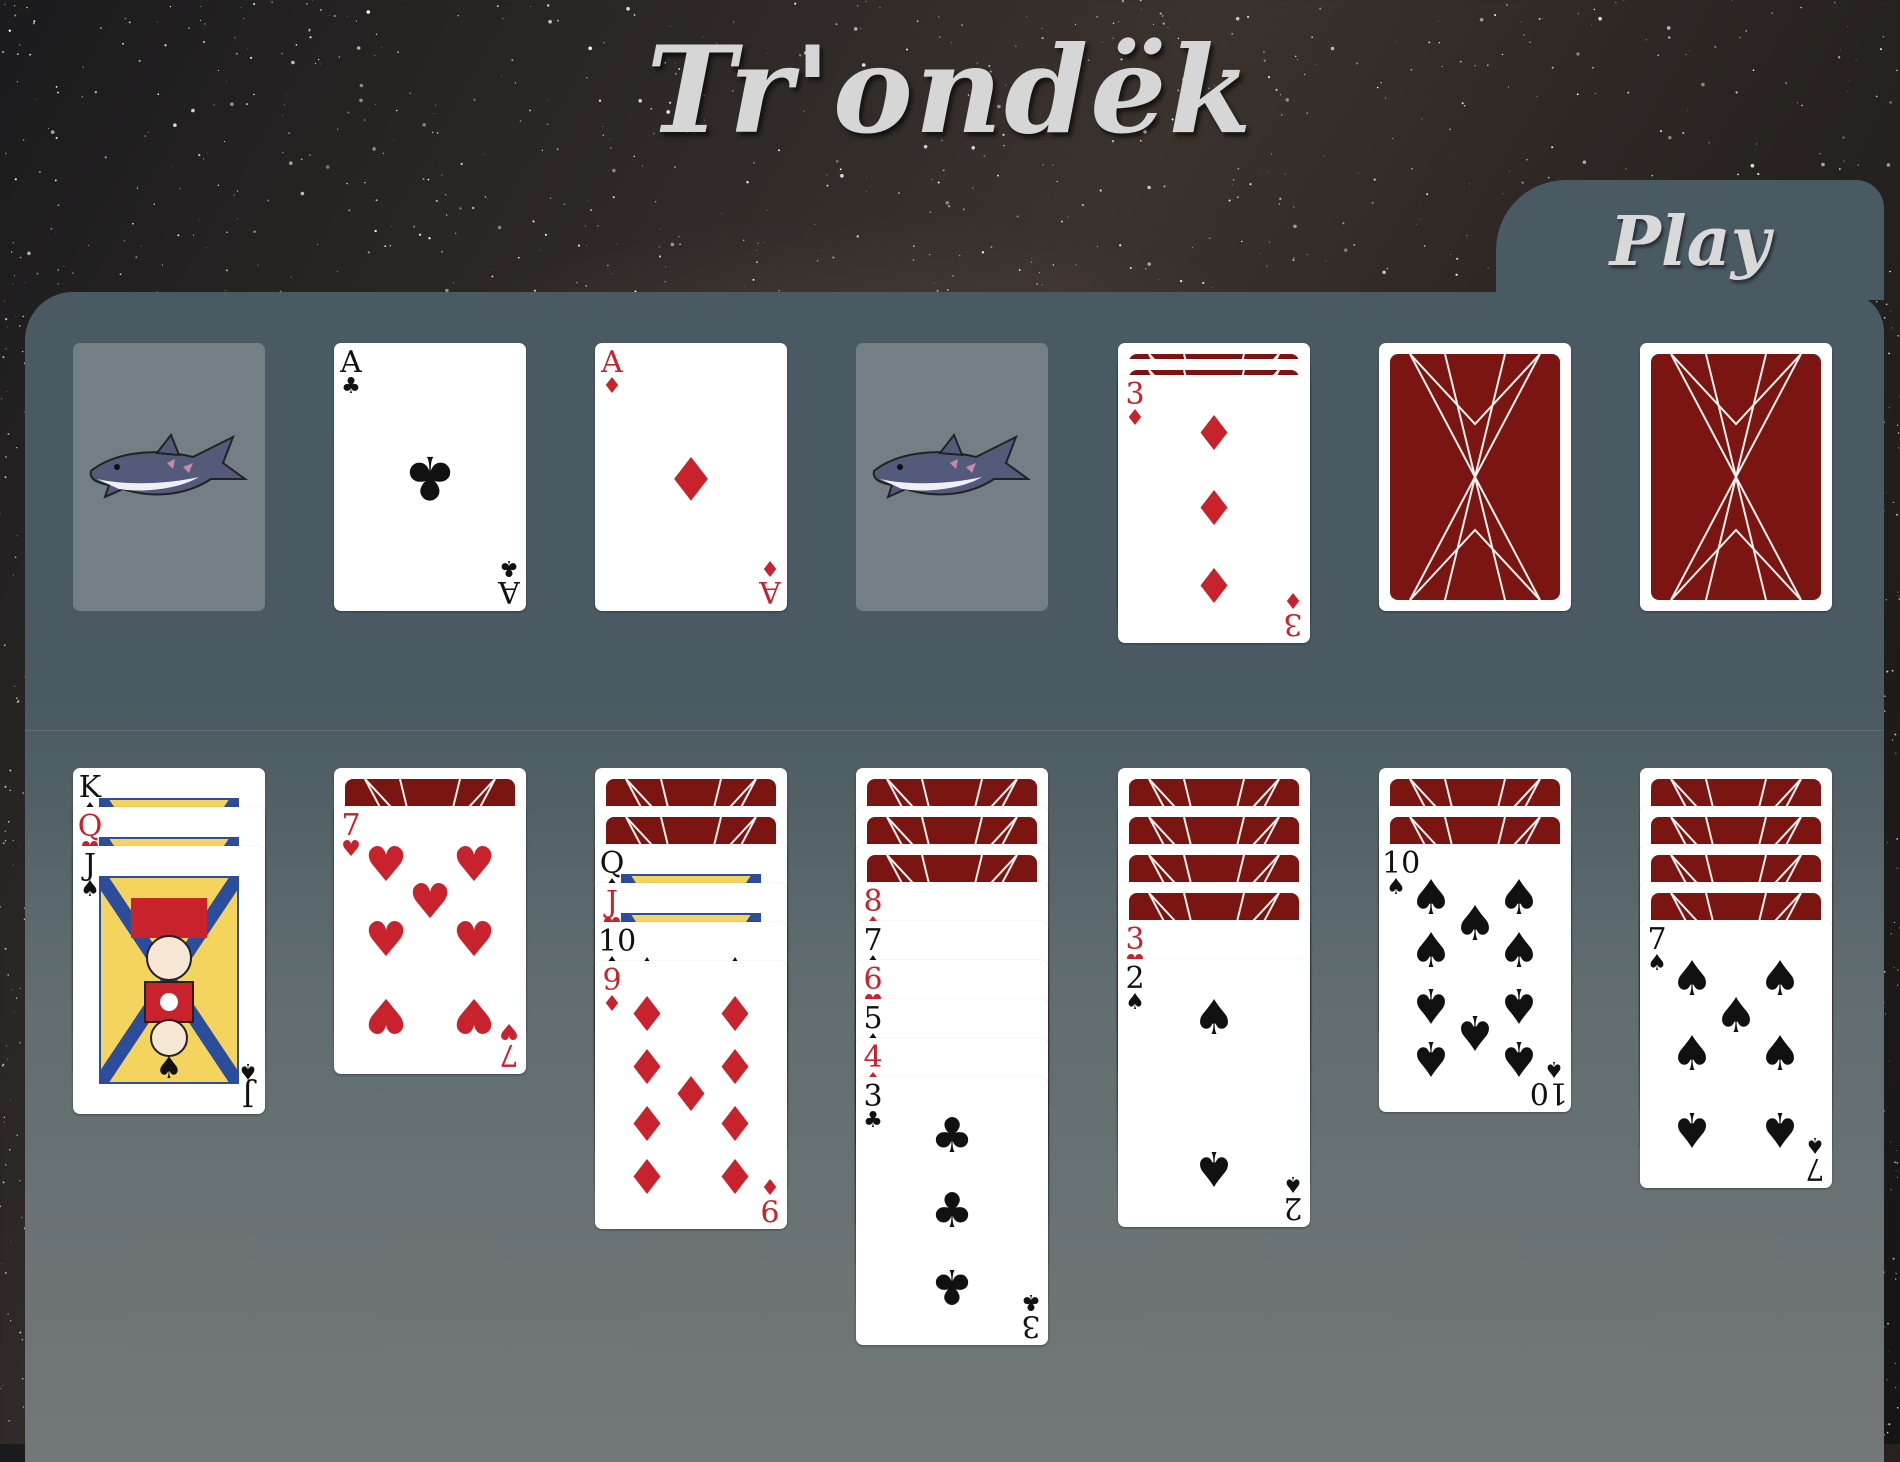  I want to click on card-index-bottom: 10♠, so click(1554, 1082).